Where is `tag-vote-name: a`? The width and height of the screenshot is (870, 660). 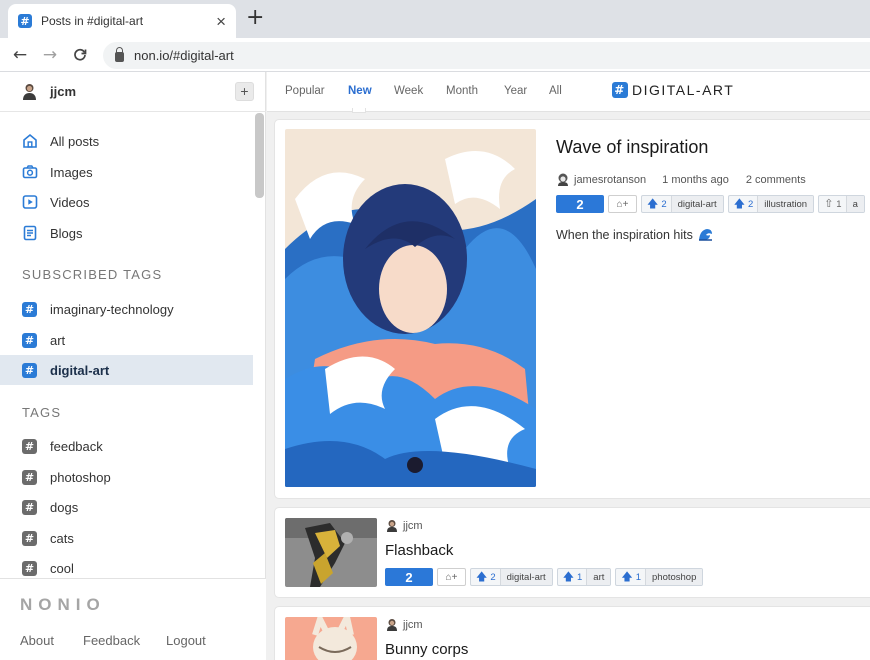
tag-vote-name: a is located at coordinates (855, 204).